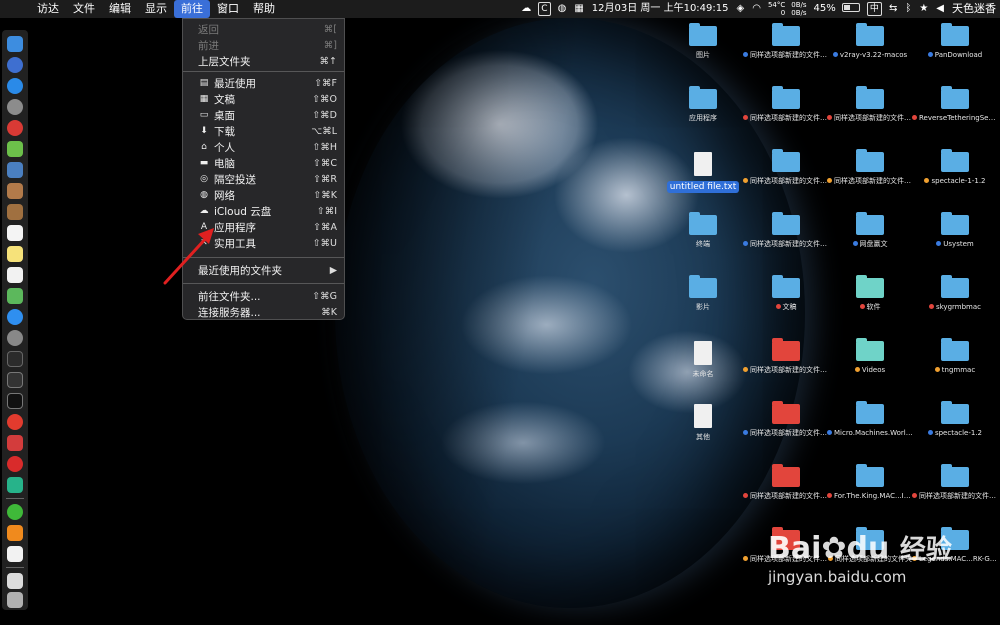  Describe the element at coordinates (870, 179) in the screenshot. I see `desktop-item: 同样选项部新建的文件夹 12` at that location.